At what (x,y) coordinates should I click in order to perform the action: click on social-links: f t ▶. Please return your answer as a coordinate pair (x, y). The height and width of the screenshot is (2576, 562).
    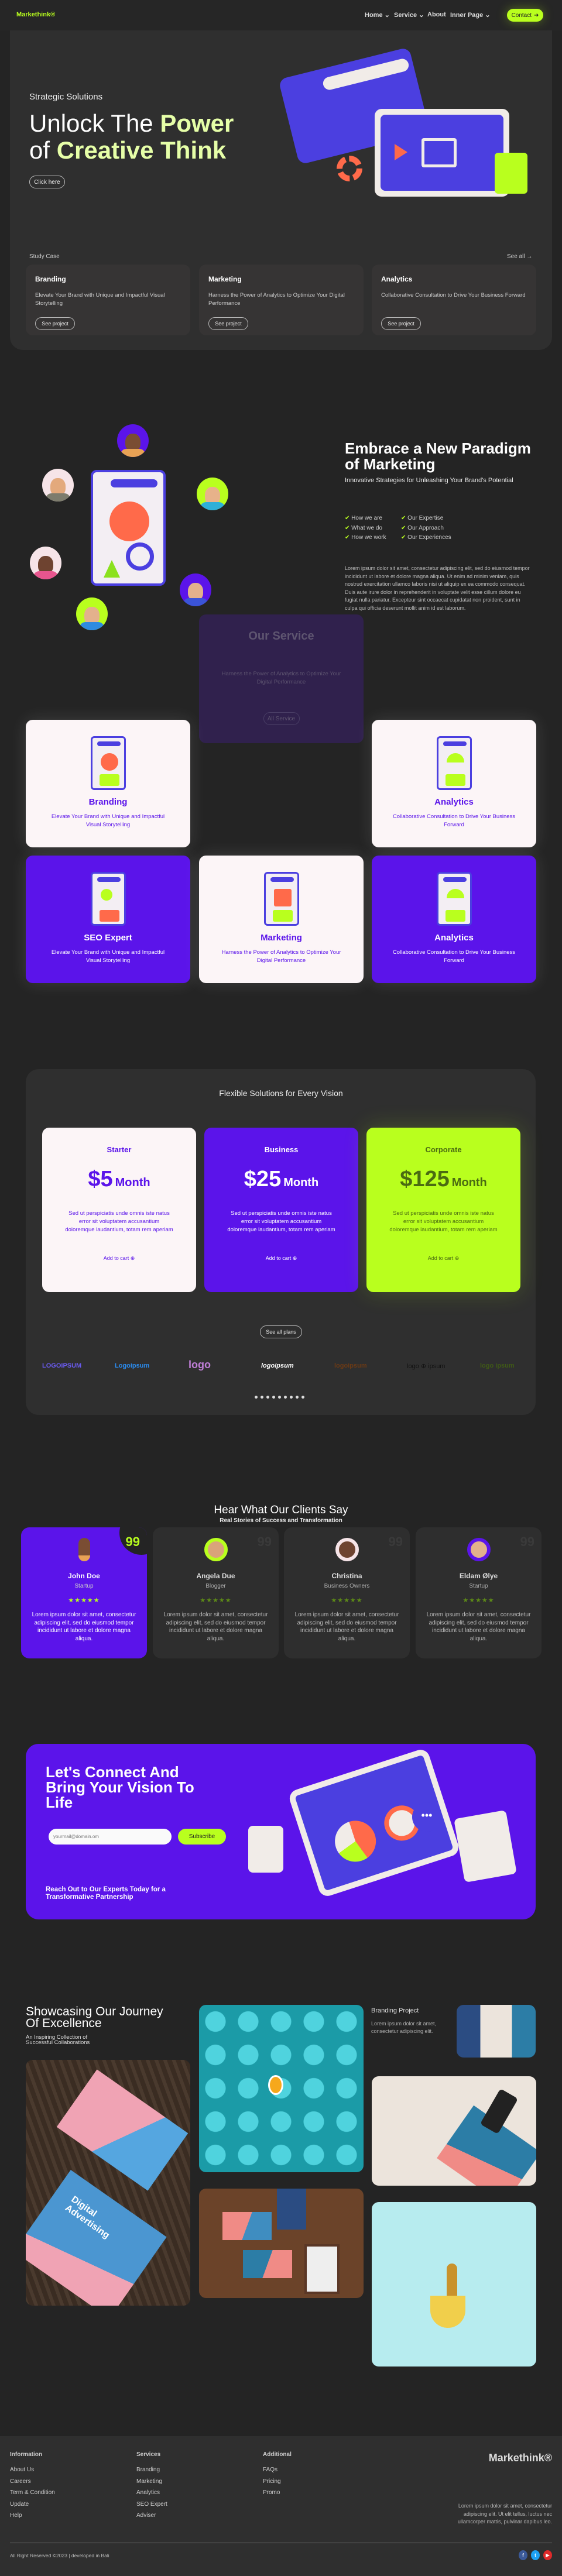
    Looking at the image, I should click on (536, 2555).